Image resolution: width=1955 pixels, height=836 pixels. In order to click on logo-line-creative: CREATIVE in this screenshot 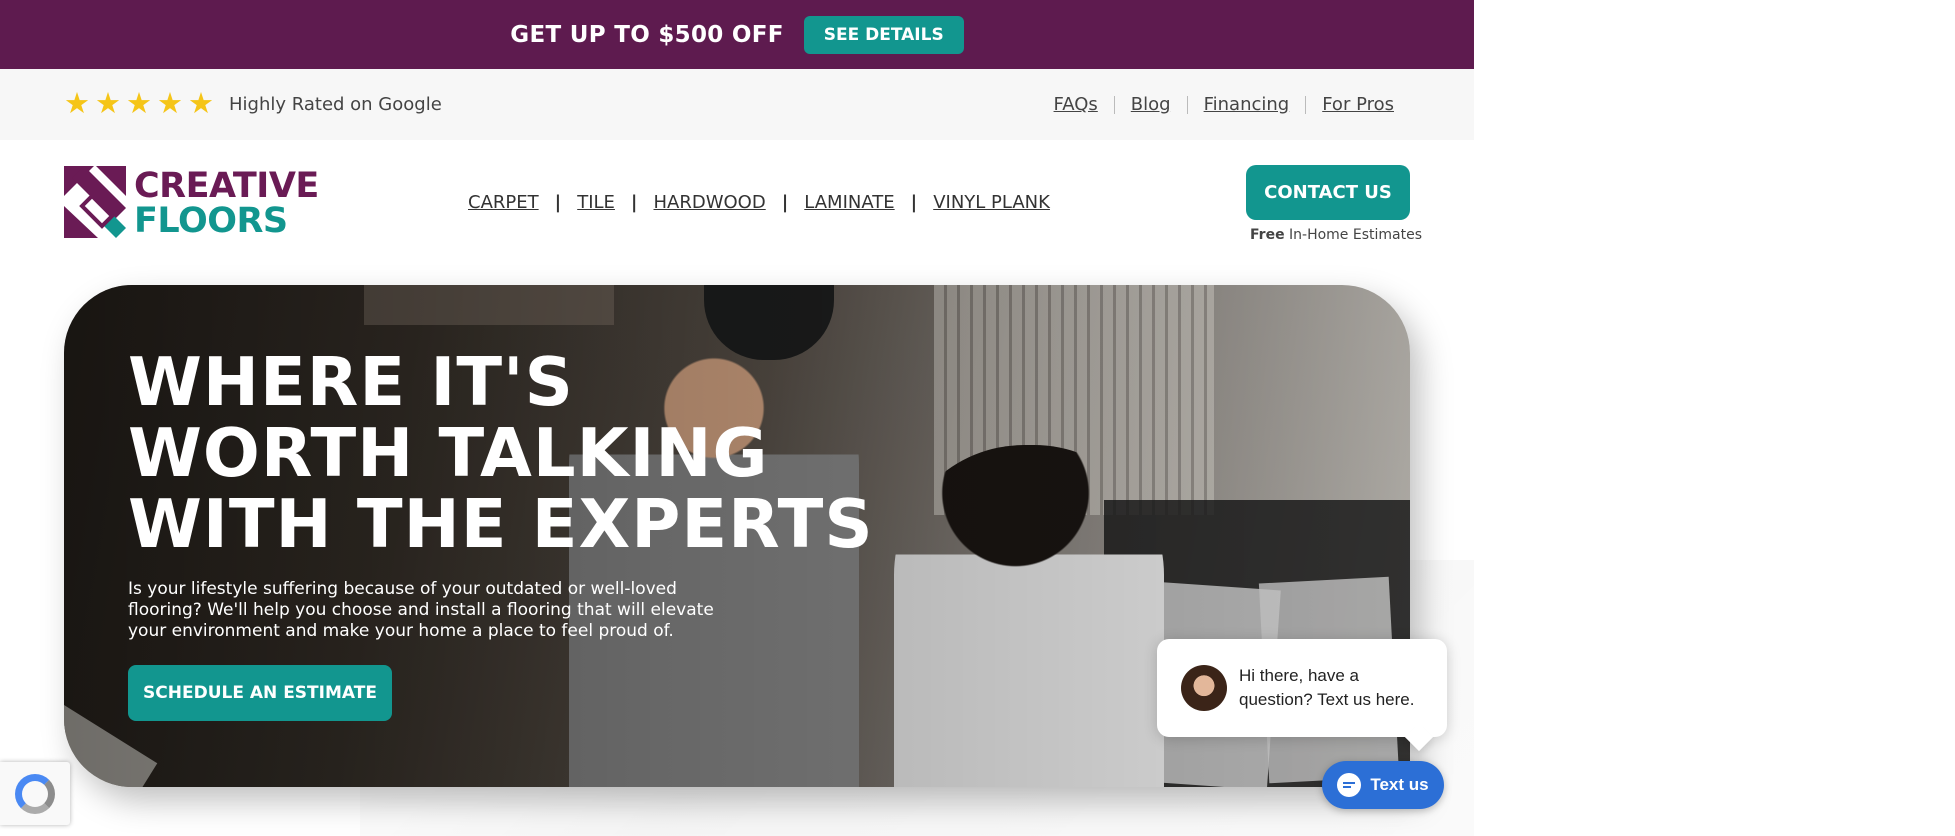, I will do `click(226, 186)`.